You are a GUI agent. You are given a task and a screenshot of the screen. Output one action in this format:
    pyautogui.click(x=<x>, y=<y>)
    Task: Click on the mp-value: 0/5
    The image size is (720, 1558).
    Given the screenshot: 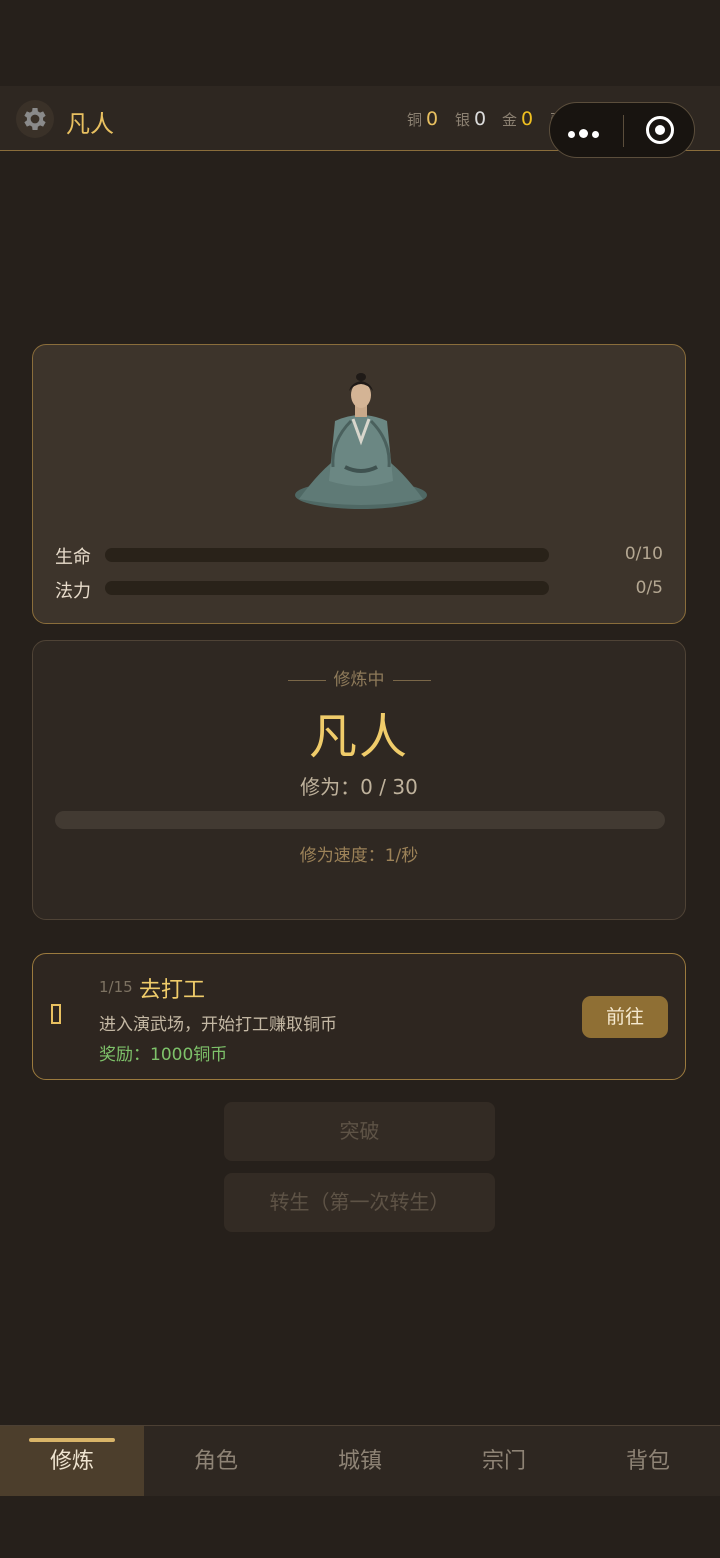 What is the action you would take?
    pyautogui.click(x=649, y=588)
    